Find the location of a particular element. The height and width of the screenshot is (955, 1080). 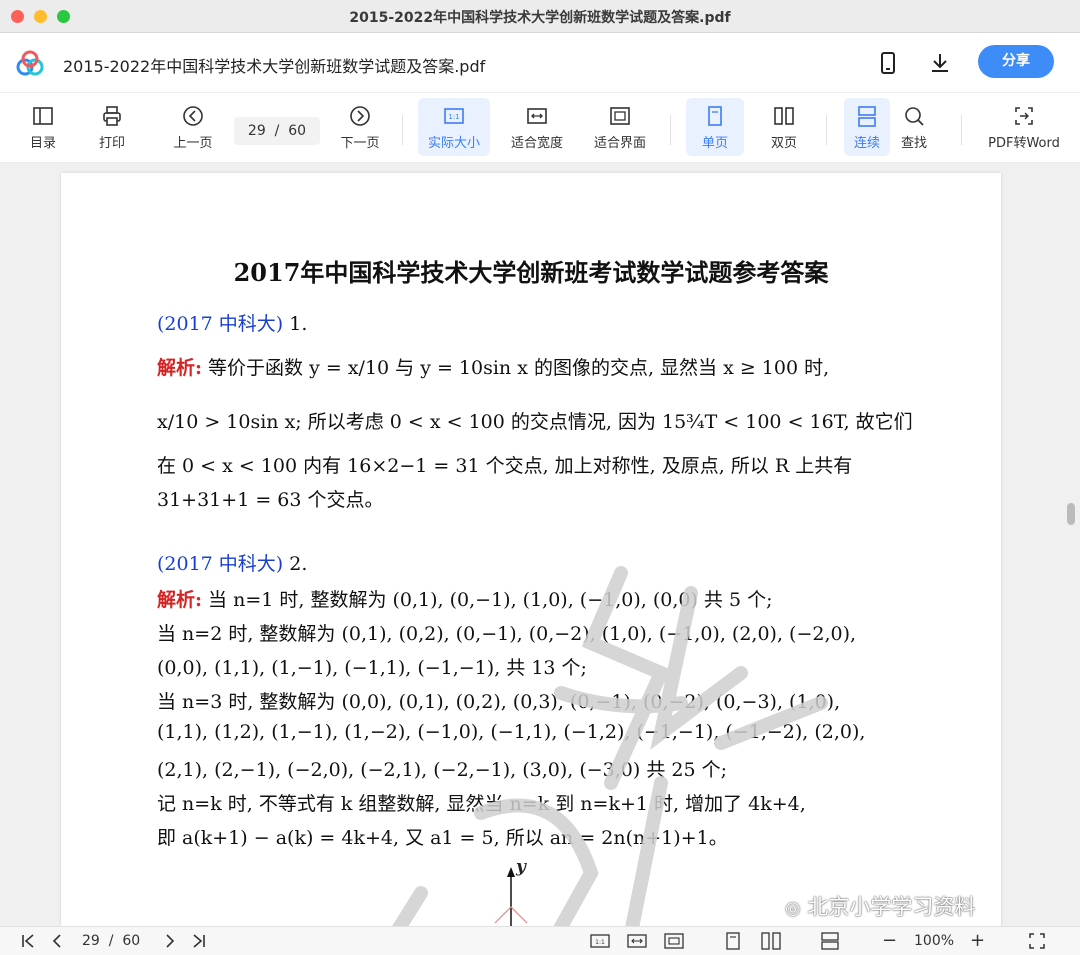

status-actual-size-button: 1:1 is located at coordinates (600, 941).